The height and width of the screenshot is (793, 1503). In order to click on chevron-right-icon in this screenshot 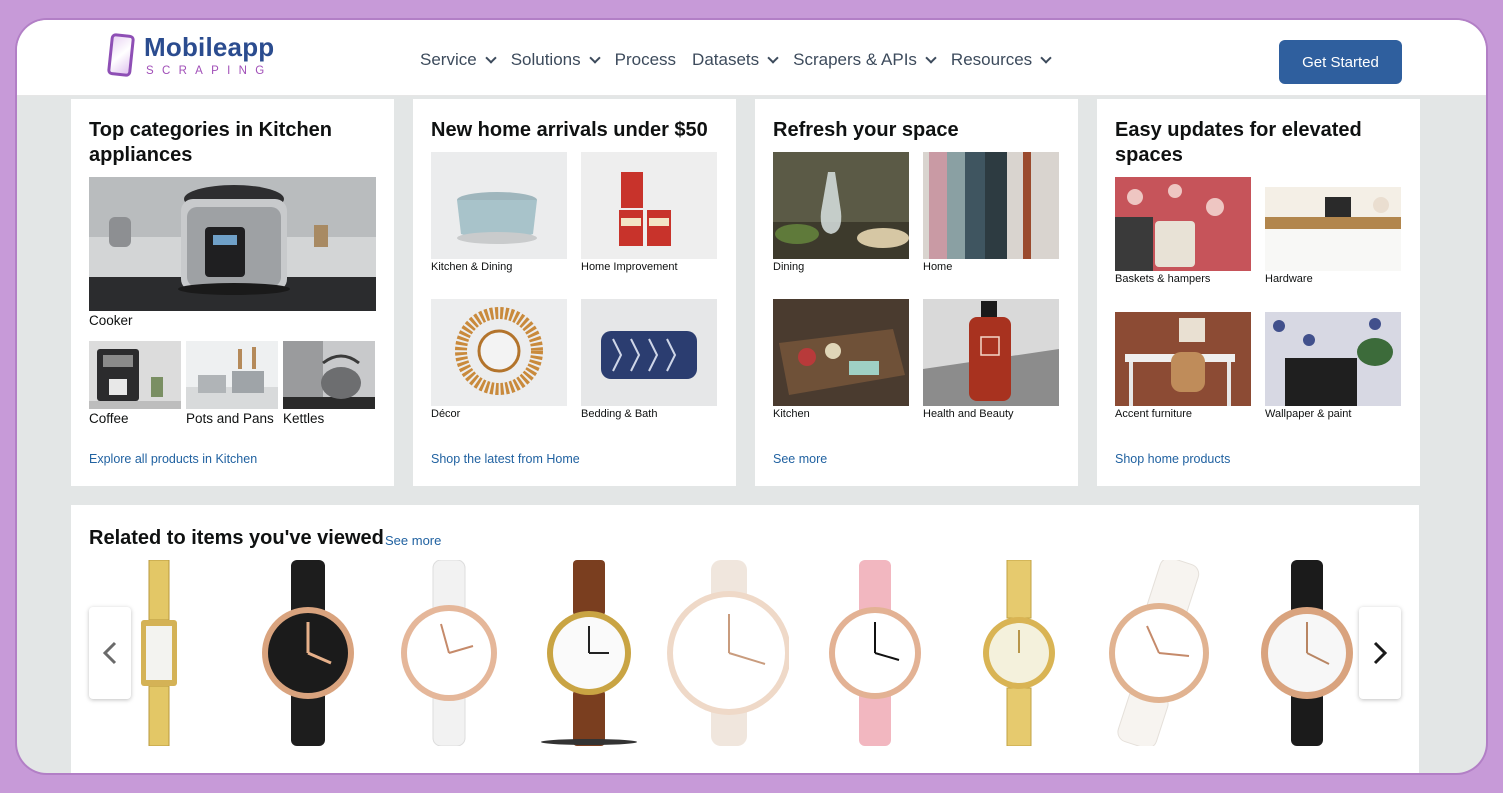, I will do `click(1380, 653)`.